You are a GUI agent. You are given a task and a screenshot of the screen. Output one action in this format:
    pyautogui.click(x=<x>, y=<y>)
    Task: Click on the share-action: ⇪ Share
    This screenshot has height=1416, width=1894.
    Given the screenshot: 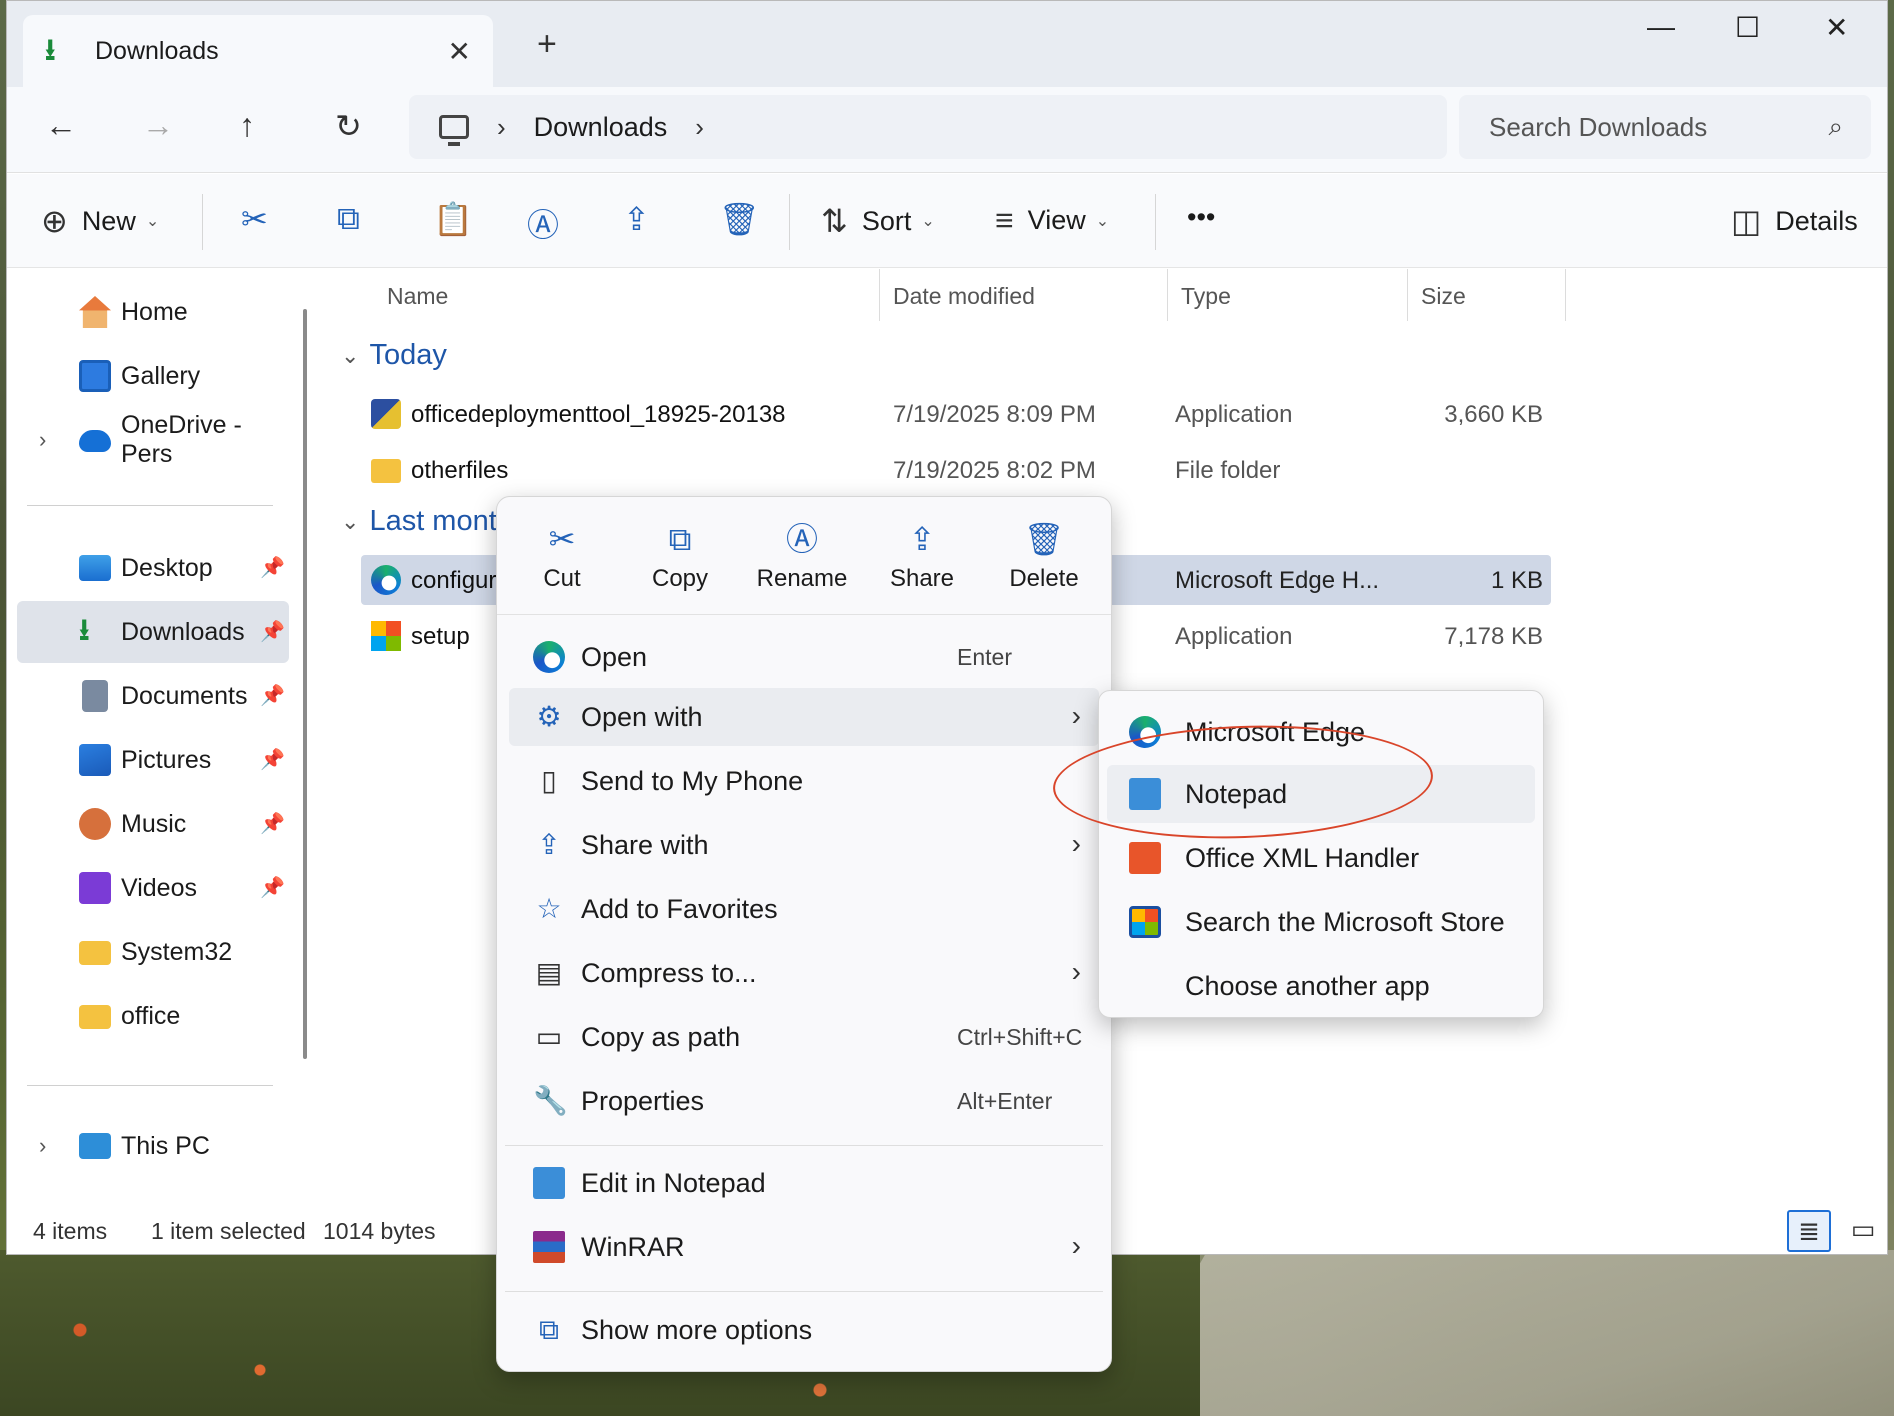 What is the action you would take?
    pyautogui.click(x=922, y=556)
    